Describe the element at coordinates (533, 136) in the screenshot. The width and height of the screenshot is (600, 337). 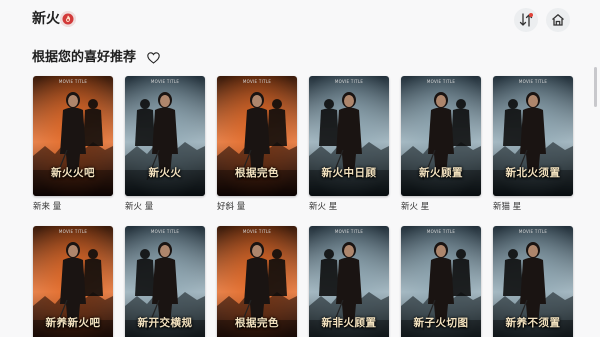
I see `movie-poster: MOVIE TITLE 新北火须置` at that location.